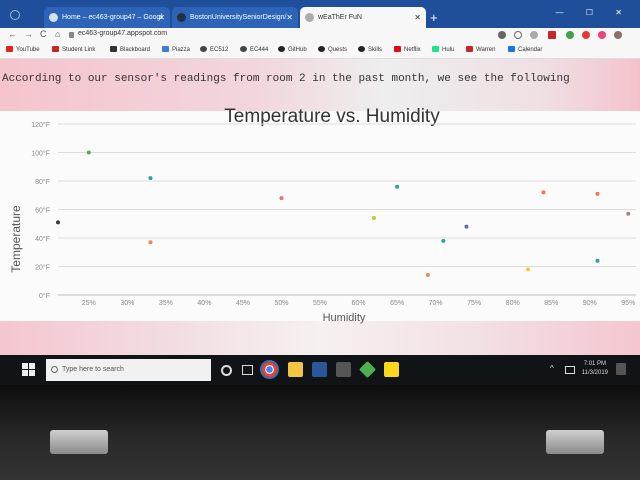  I want to click on tab-github-repo: BostonUniversitySeniorDesign/ ✕, so click(235, 17).